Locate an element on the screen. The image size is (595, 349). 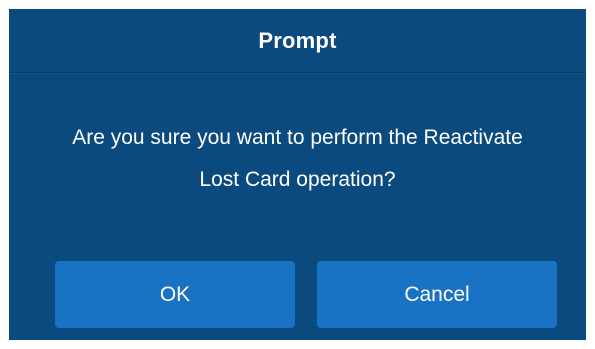
dialog-title: Prompt is located at coordinates (297, 40).